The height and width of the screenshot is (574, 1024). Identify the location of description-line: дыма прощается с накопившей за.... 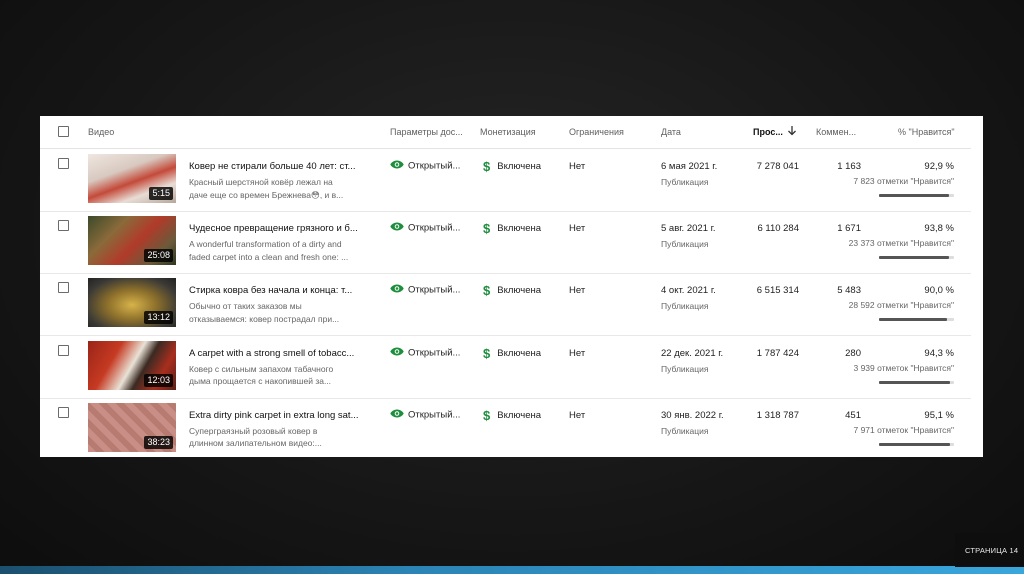
(260, 381).